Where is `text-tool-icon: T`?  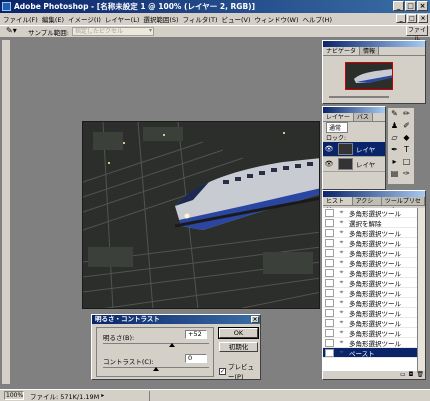 text-tool-icon: T is located at coordinates (406, 149).